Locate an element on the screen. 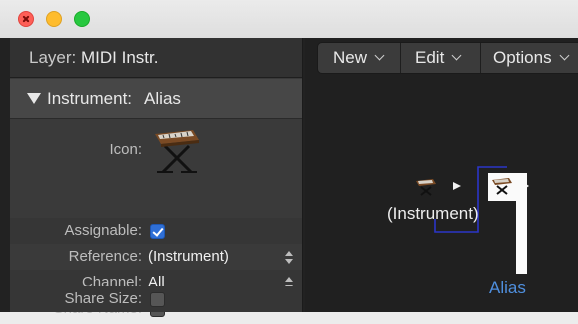 The image size is (578, 324). close-icon is located at coordinates (26, 19).